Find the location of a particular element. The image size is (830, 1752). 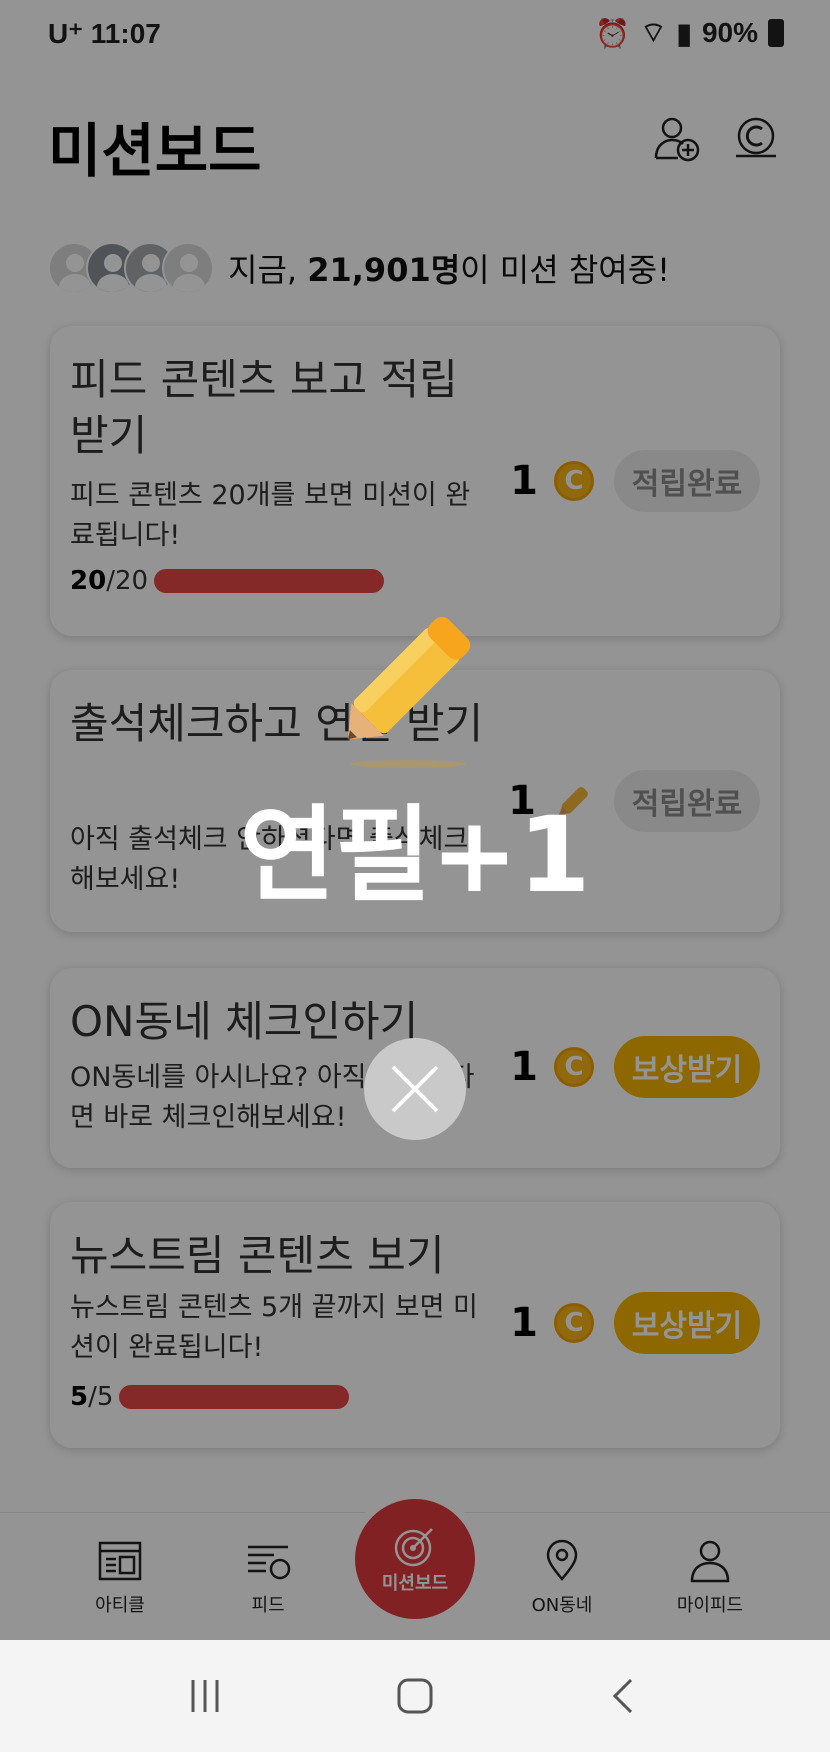

close-button is located at coordinates (415, 1089).